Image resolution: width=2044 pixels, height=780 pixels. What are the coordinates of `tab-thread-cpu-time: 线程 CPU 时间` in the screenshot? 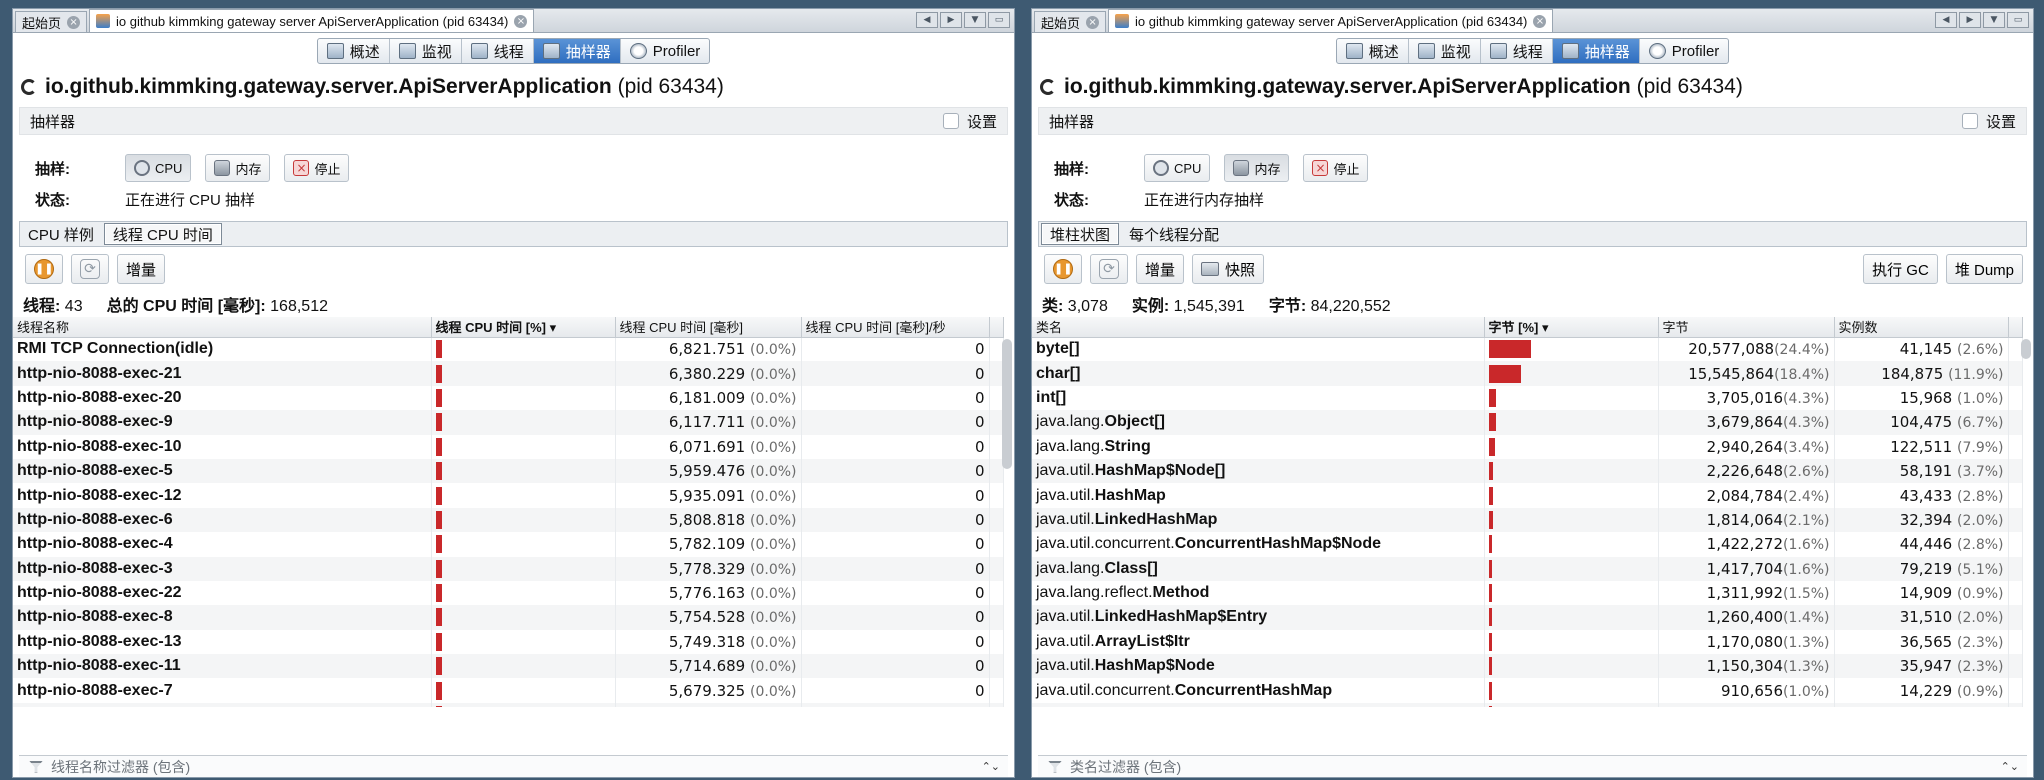 It's located at (162, 234).